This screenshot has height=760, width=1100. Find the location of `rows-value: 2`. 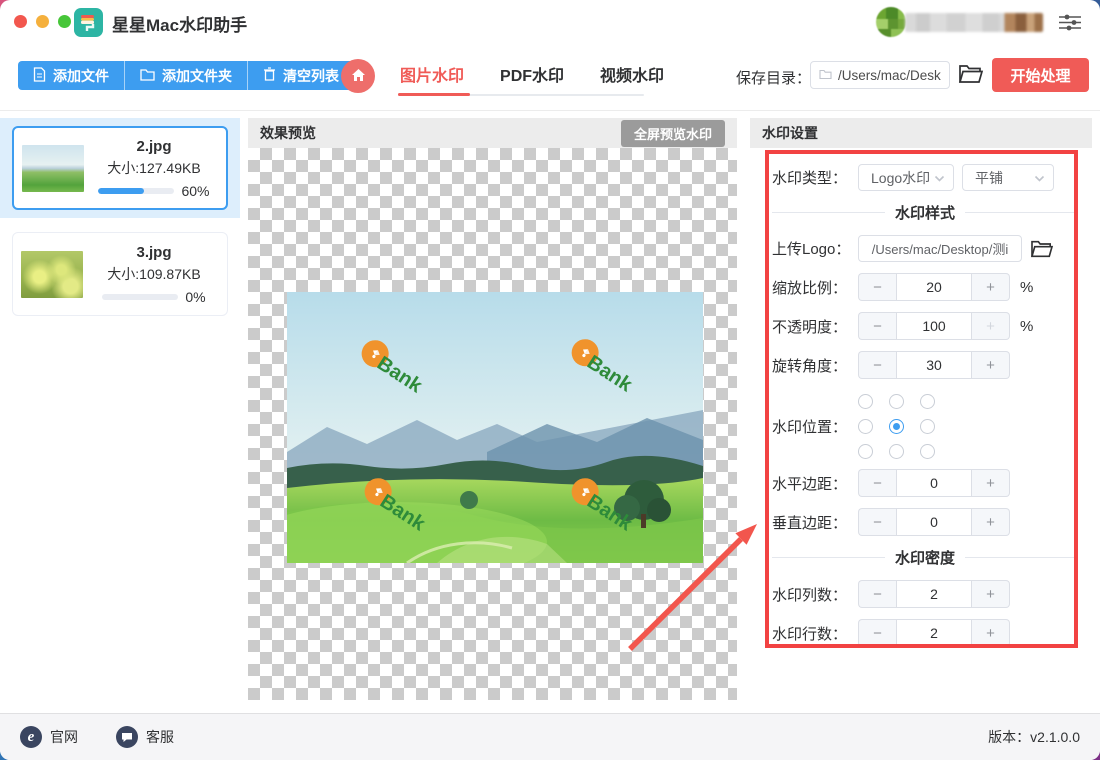

rows-value: 2 is located at coordinates (934, 633).